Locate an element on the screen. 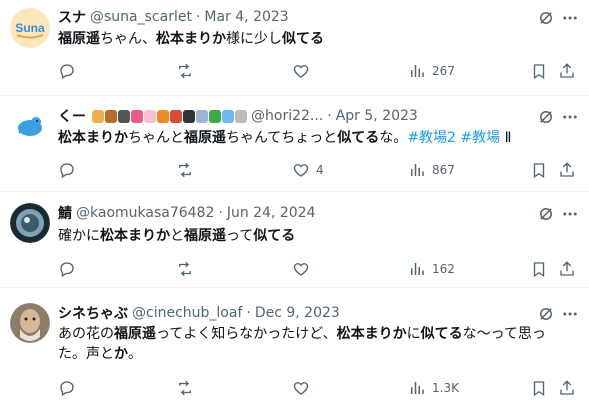 This screenshot has height=409, width=589. tweet-text-segment: って is located at coordinates (240, 236).